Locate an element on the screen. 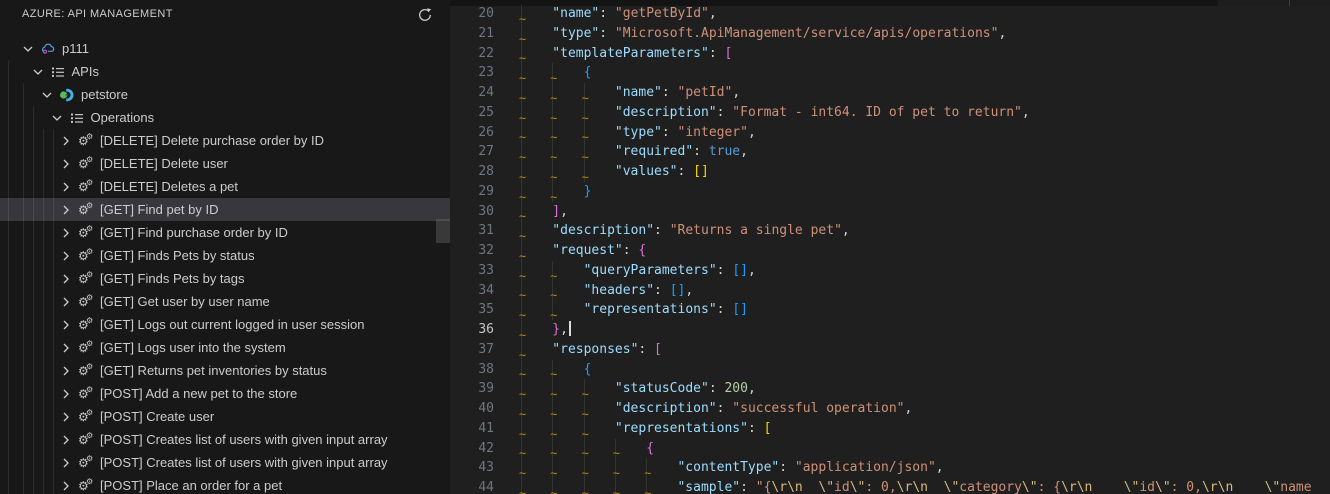 The width and height of the screenshot is (1330, 494). code-line: "responses": [ is located at coordinates (915, 352).